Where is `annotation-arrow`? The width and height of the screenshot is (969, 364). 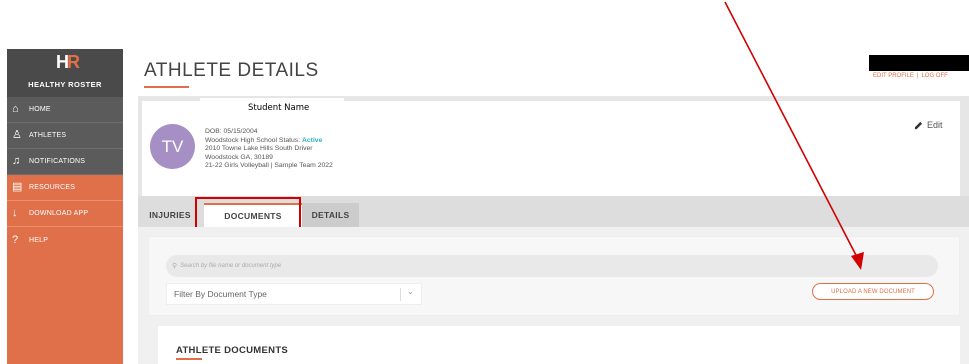 annotation-arrow is located at coordinates (794, 135).